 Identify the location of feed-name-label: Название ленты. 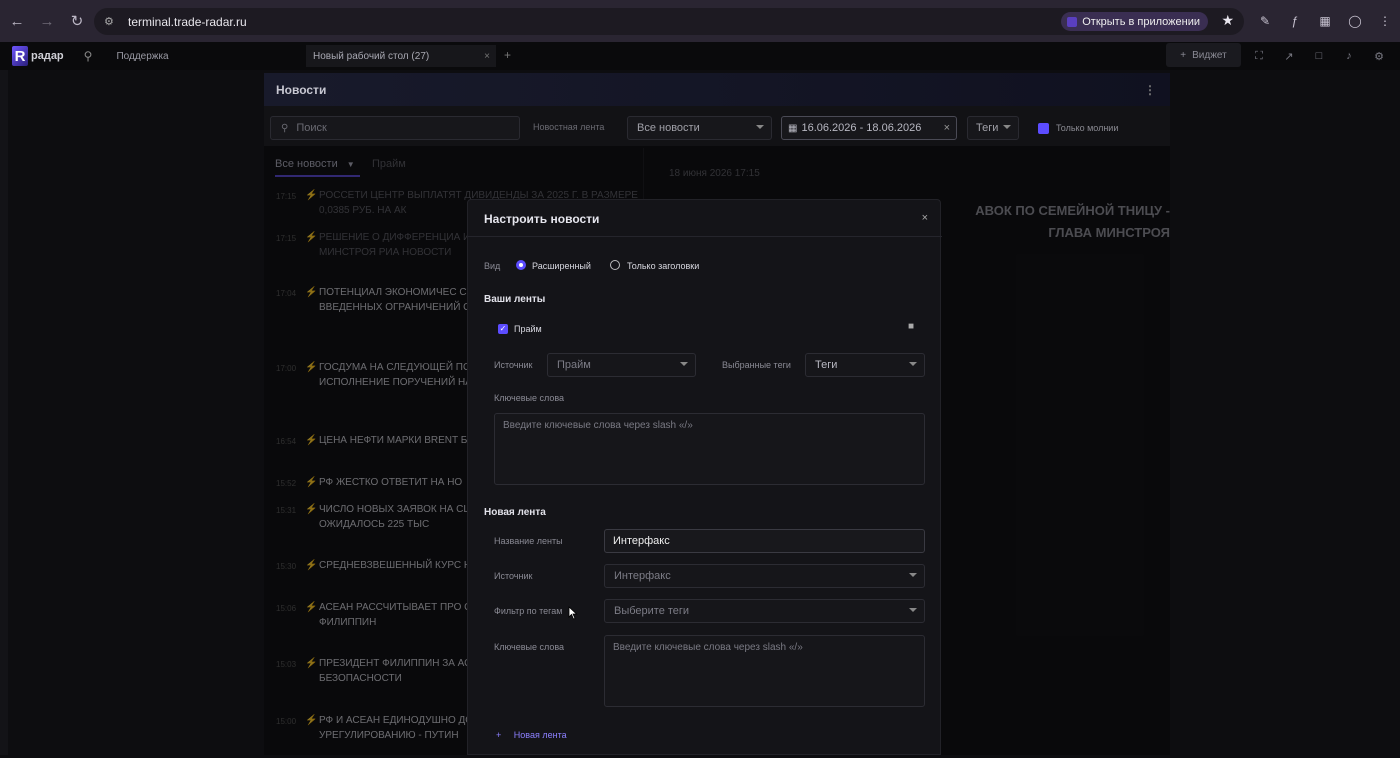
(528, 541).